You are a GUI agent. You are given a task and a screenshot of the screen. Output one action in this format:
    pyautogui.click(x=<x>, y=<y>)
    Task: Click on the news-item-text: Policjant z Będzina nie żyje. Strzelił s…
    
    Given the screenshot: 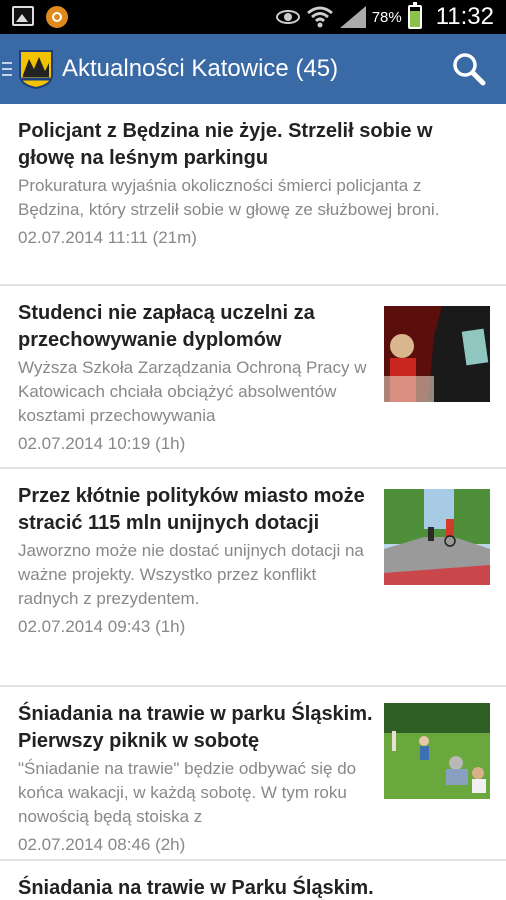 What is the action you would take?
    pyautogui.click(x=253, y=184)
    